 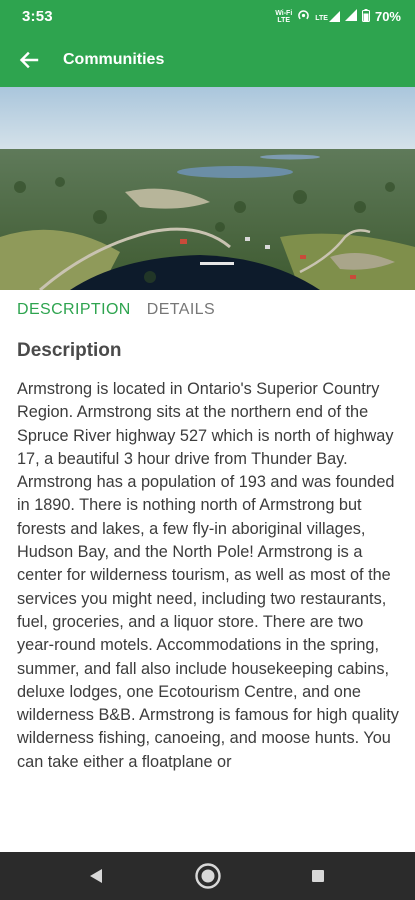 I want to click on wifi-calling-label-bottom: LTE, so click(x=284, y=20).